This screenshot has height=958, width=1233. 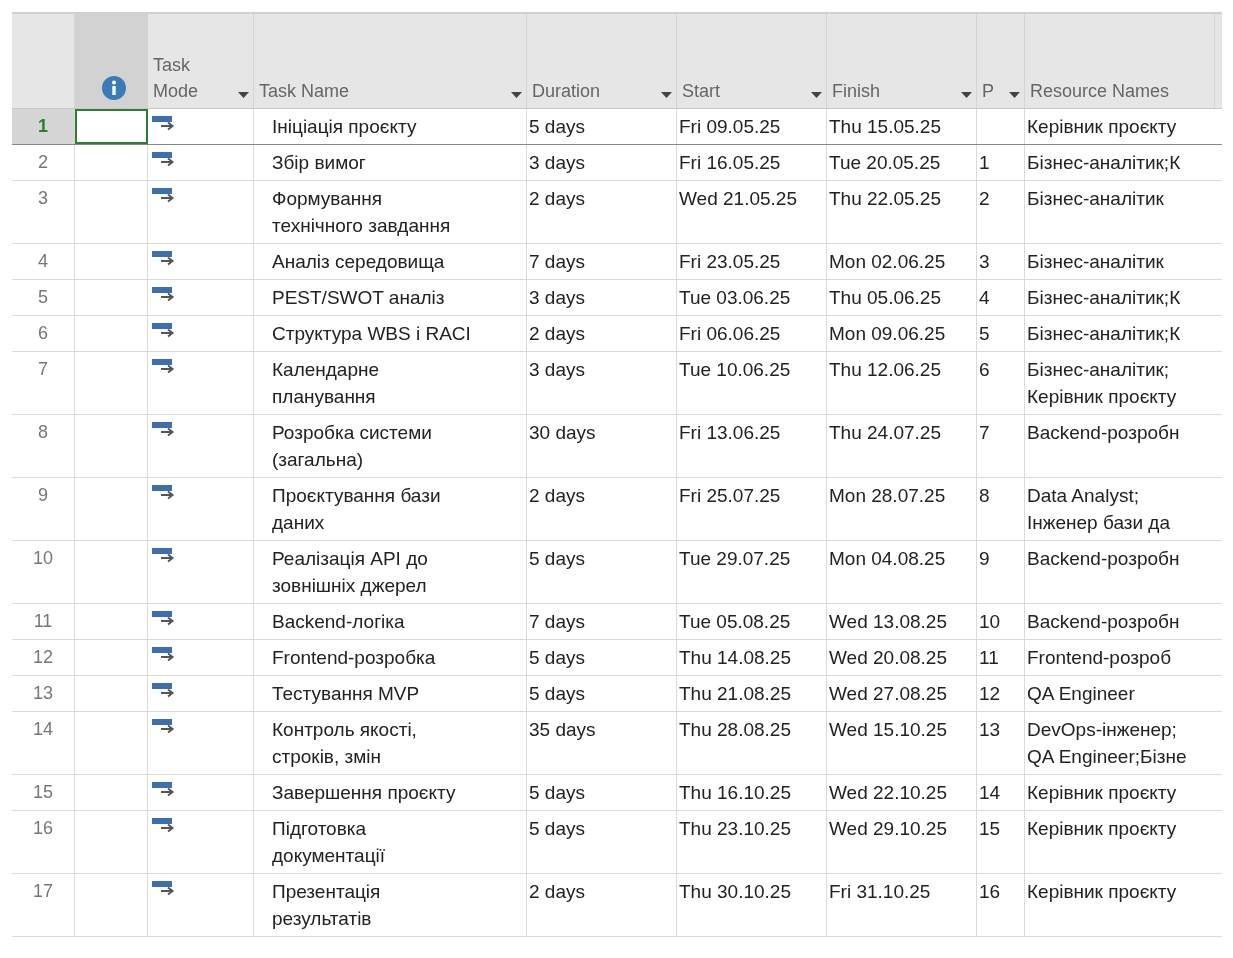 What do you see at coordinates (43, 333) in the screenshot?
I see `row-number: 6` at bounding box center [43, 333].